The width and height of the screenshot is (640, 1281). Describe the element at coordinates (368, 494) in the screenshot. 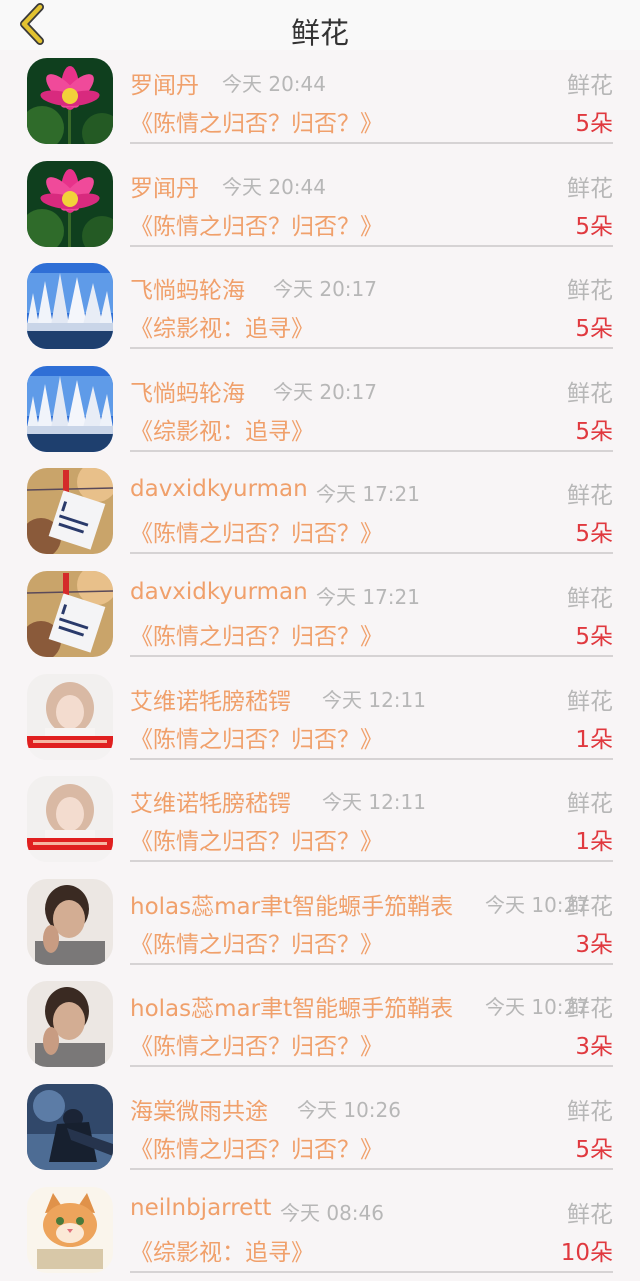

I see `timestamp: 今天 17:21` at that location.